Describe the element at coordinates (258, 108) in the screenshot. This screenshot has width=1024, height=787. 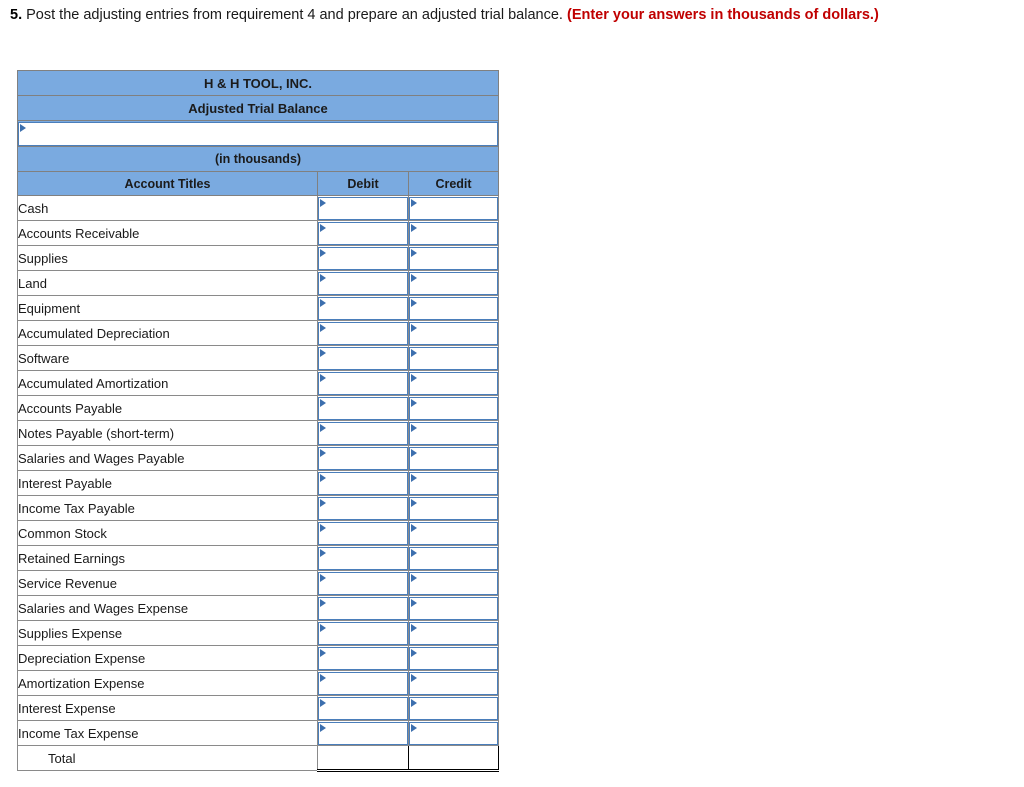
I see `statement-title: Adjusted Trial Balance` at that location.